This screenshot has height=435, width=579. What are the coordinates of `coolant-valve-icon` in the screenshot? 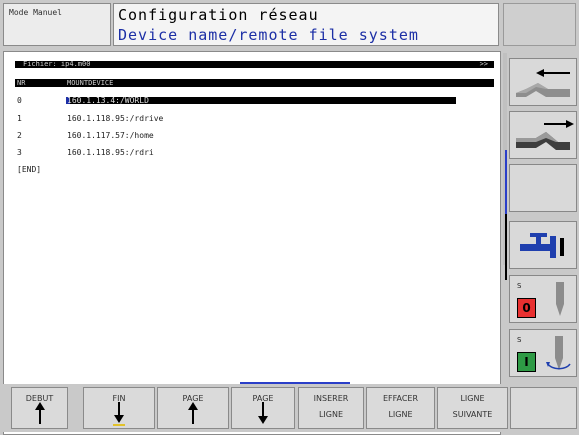 It's located at (542, 245).